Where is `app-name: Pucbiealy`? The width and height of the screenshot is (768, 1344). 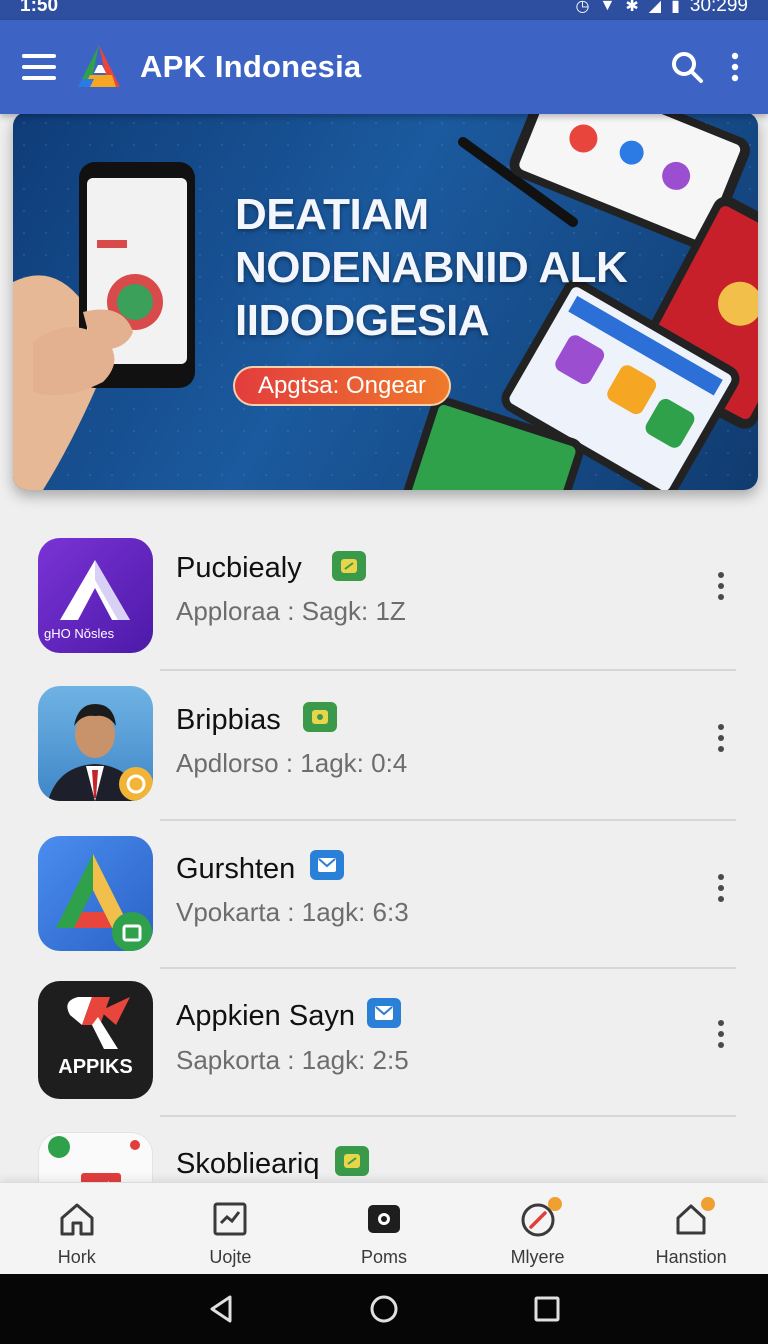
app-name: Pucbiealy is located at coordinates (239, 568).